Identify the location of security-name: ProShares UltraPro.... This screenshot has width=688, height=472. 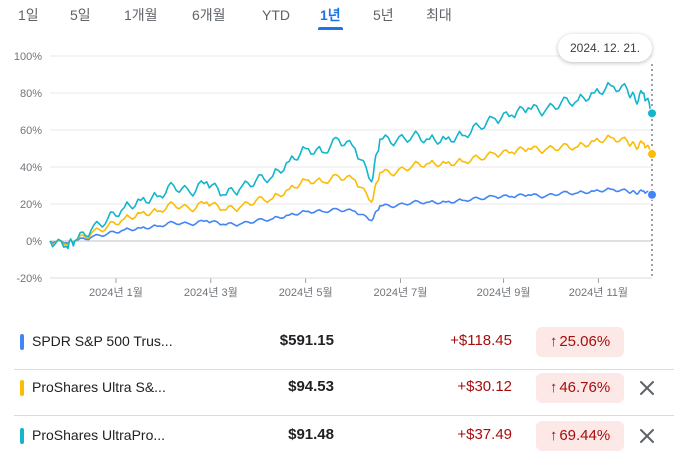
(99, 435).